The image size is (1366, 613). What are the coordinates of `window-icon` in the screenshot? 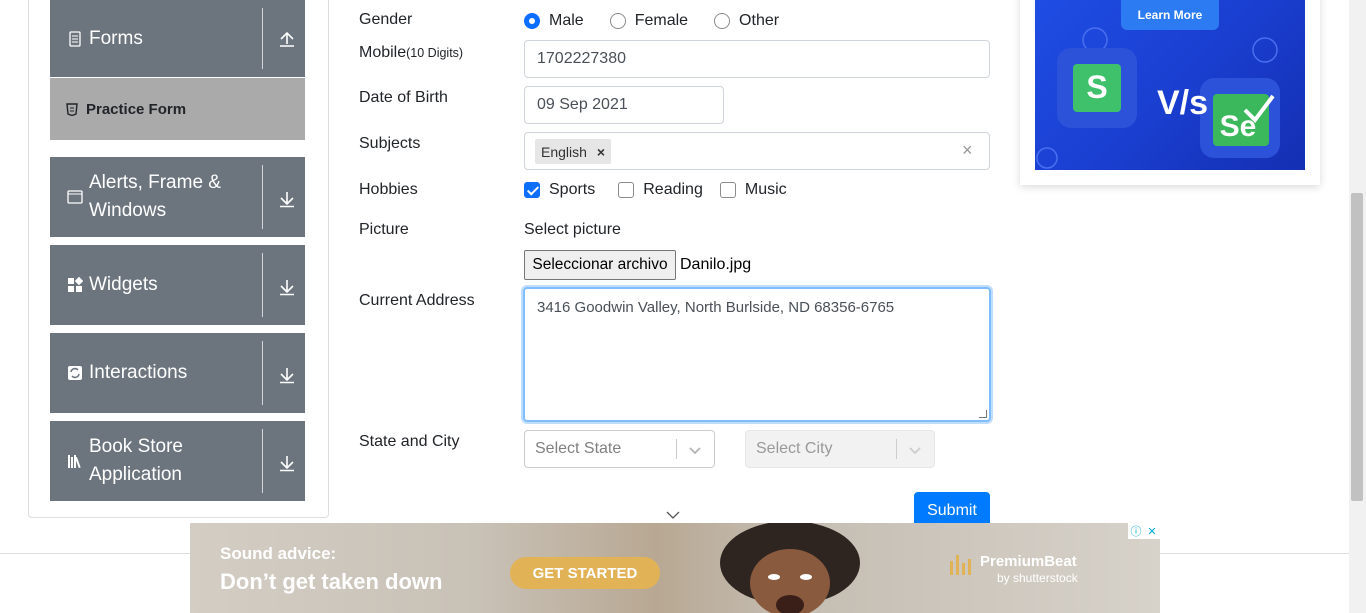 It's located at (75, 197).